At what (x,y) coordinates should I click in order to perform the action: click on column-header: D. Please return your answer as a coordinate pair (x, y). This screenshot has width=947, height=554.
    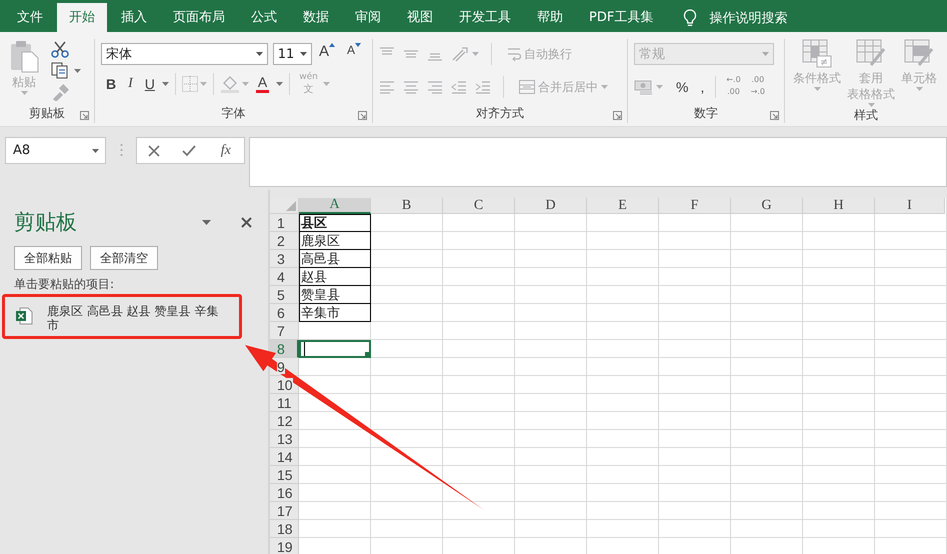
    Looking at the image, I should click on (551, 206).